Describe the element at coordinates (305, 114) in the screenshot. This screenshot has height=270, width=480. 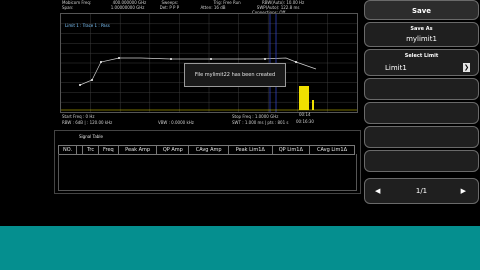
I see `marker-label-1: 00:14` at that location.